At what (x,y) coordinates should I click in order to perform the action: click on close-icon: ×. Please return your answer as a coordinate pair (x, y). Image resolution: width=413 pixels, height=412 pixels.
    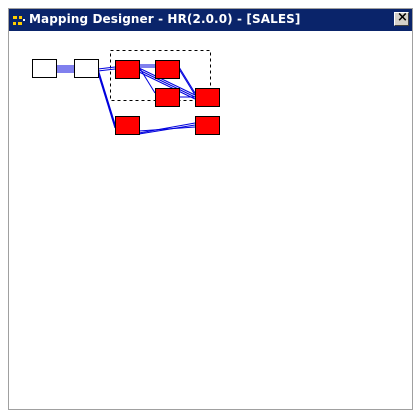
    Looking at the image, I should click on (402, 17).